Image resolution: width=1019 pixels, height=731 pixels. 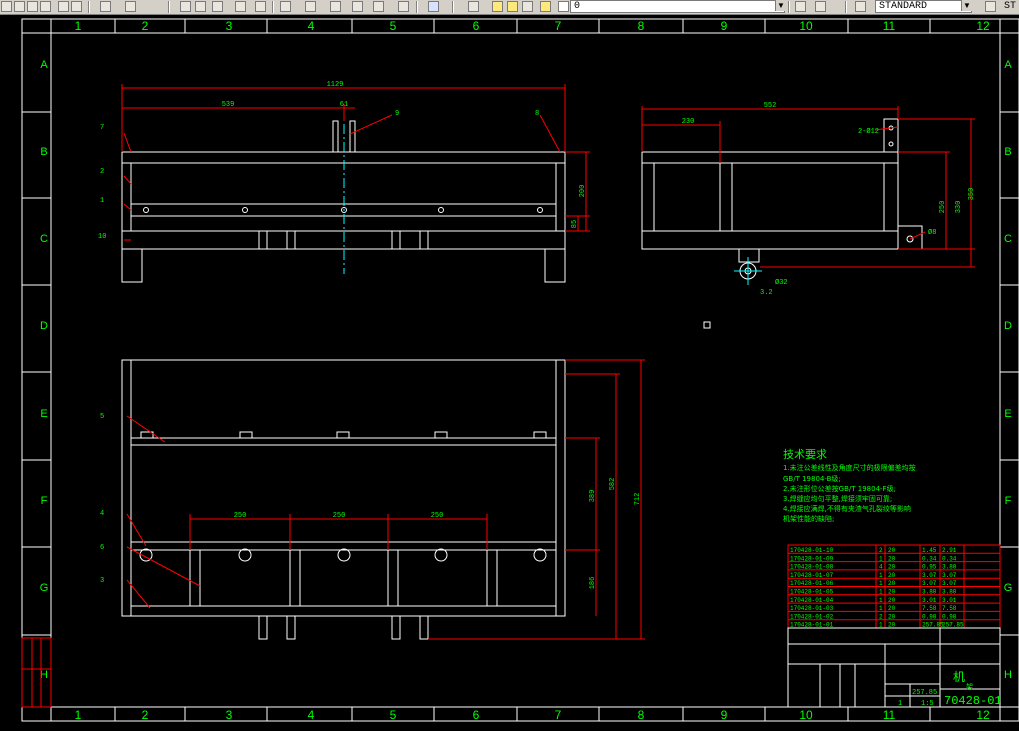 What do you see at coordinates (805, 454) in the screenshot?
I see `tech-req-title: 技术要求` at bounding box center [805, 454].